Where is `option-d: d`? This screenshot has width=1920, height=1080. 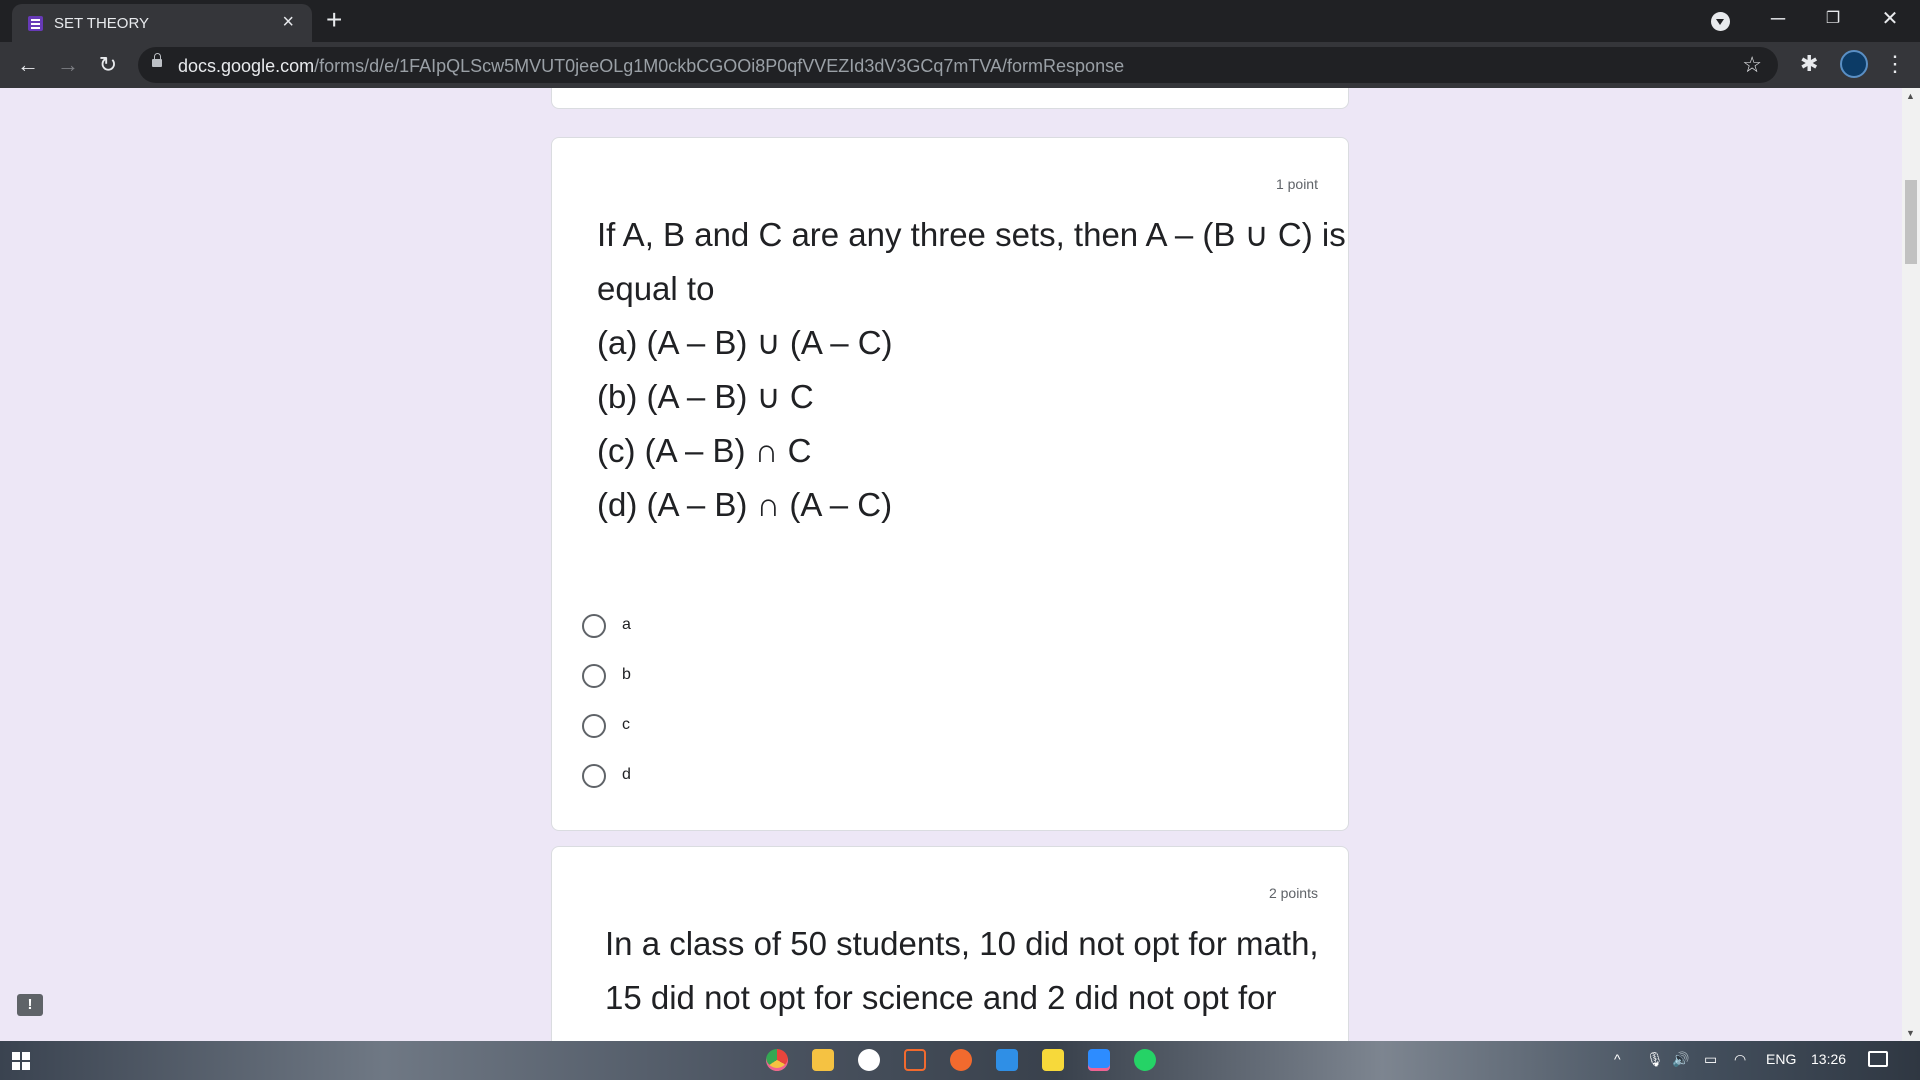
option-d: d is located at coordinates (732, 776).